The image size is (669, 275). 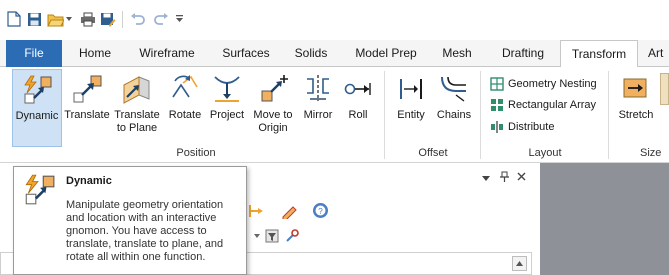 I want to click on translate-label: Translate, so click(x=87, y=115).